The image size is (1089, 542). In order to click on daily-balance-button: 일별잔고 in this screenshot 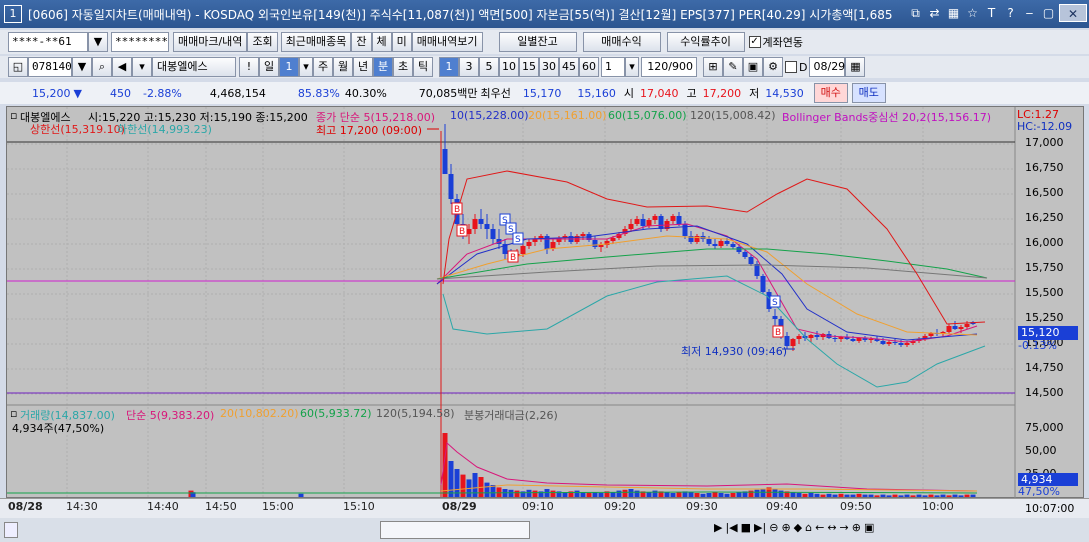, I will do `click(537, 42)`.